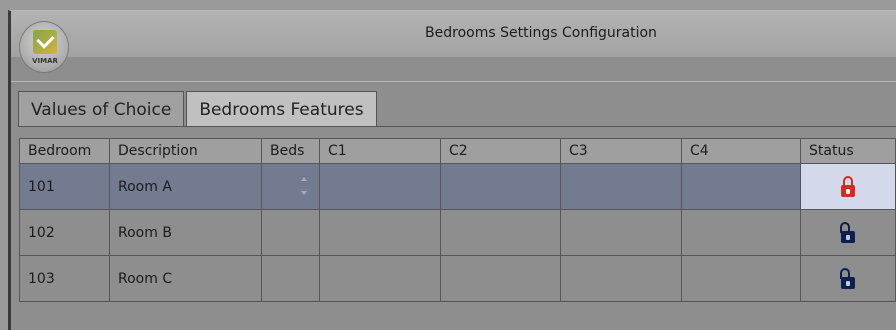  Describe the element at coordinates (541, 33) in the screenshot. I see `window-title: Bedrooms Settings Configuration` at that location.